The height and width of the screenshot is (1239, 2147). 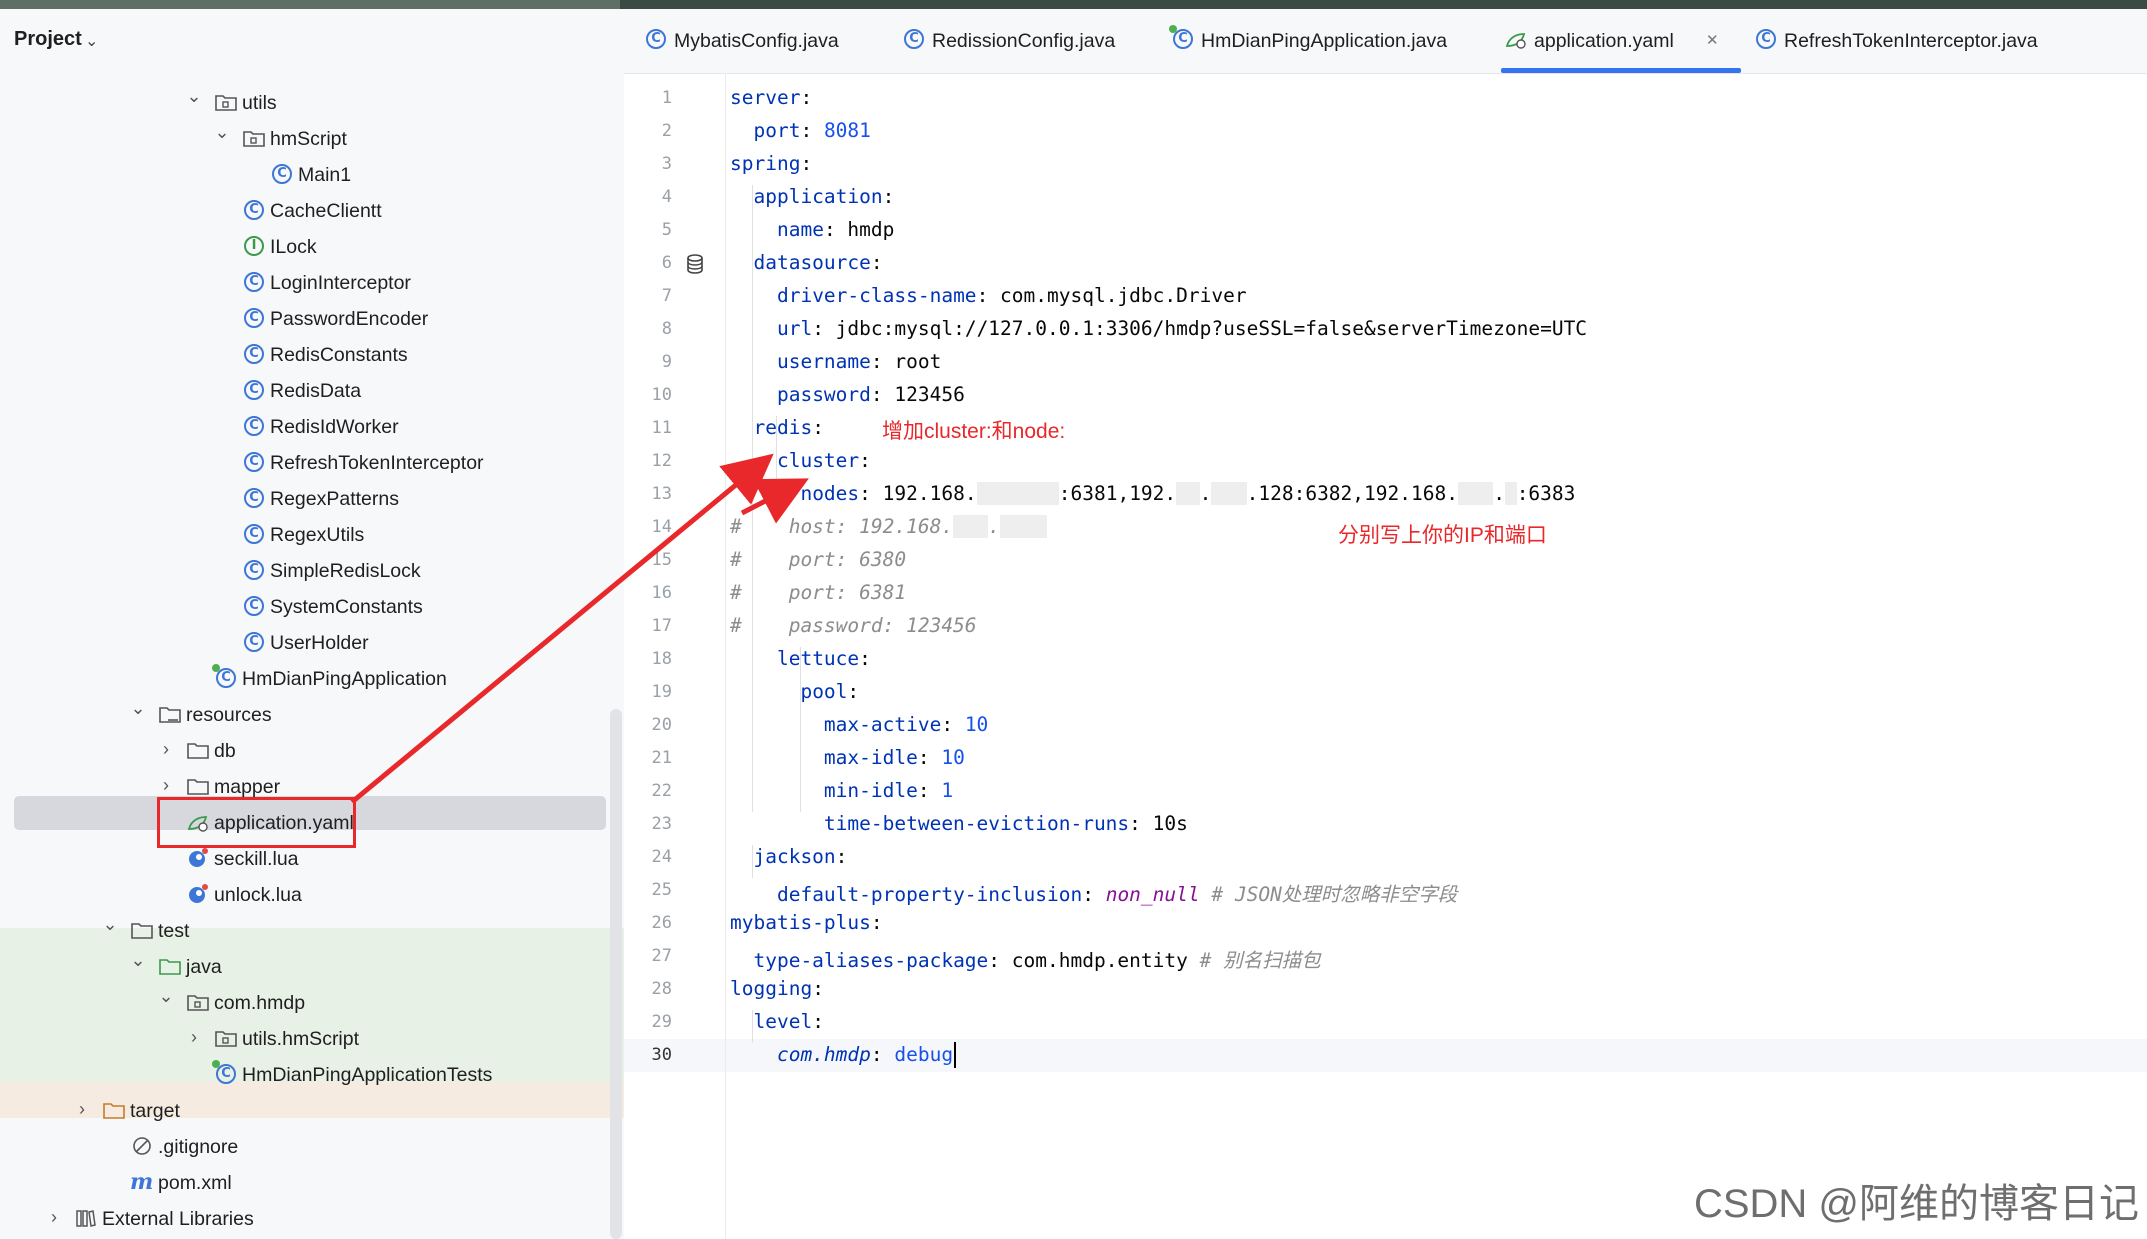 I want to click on indent-guide, so click(x=752, y=861).